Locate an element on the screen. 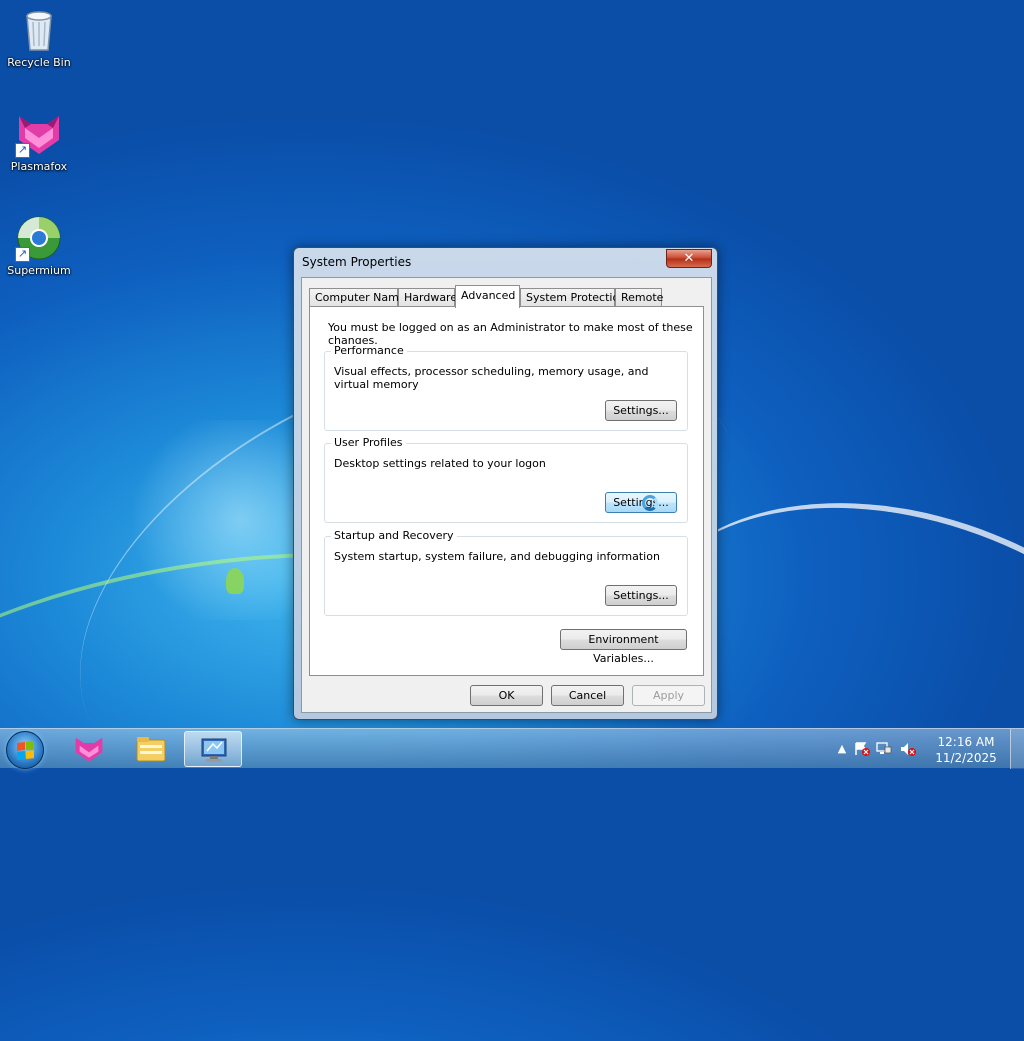 Image resolution: width=1024 pixels, height=1041 pixels. desktop-icon-plasmafox: ↗ Plasmafox is located at coordinates (39, 141).